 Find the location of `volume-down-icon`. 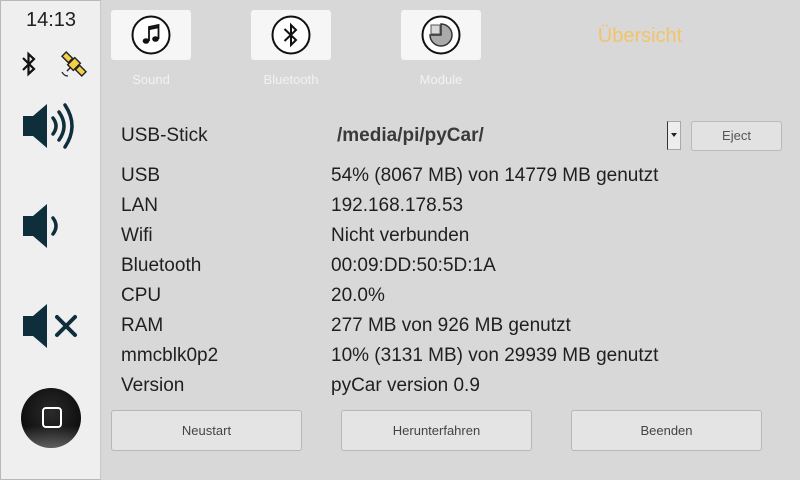

volume-down-icon is located at coordinates (50, 226).